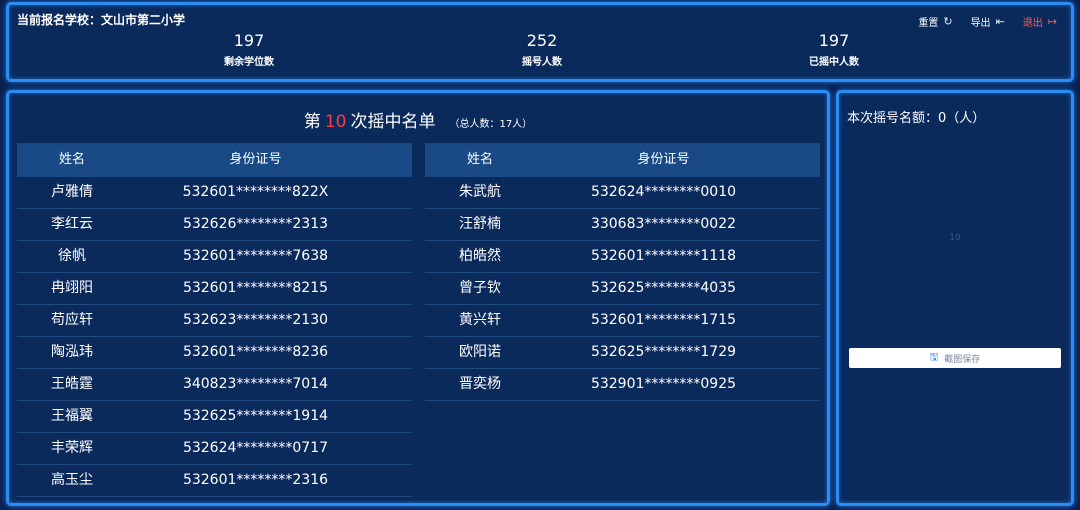  Describe the element at coordinates (72, 256) in the screenshot. I see `student-name: 徐帆` at that location.